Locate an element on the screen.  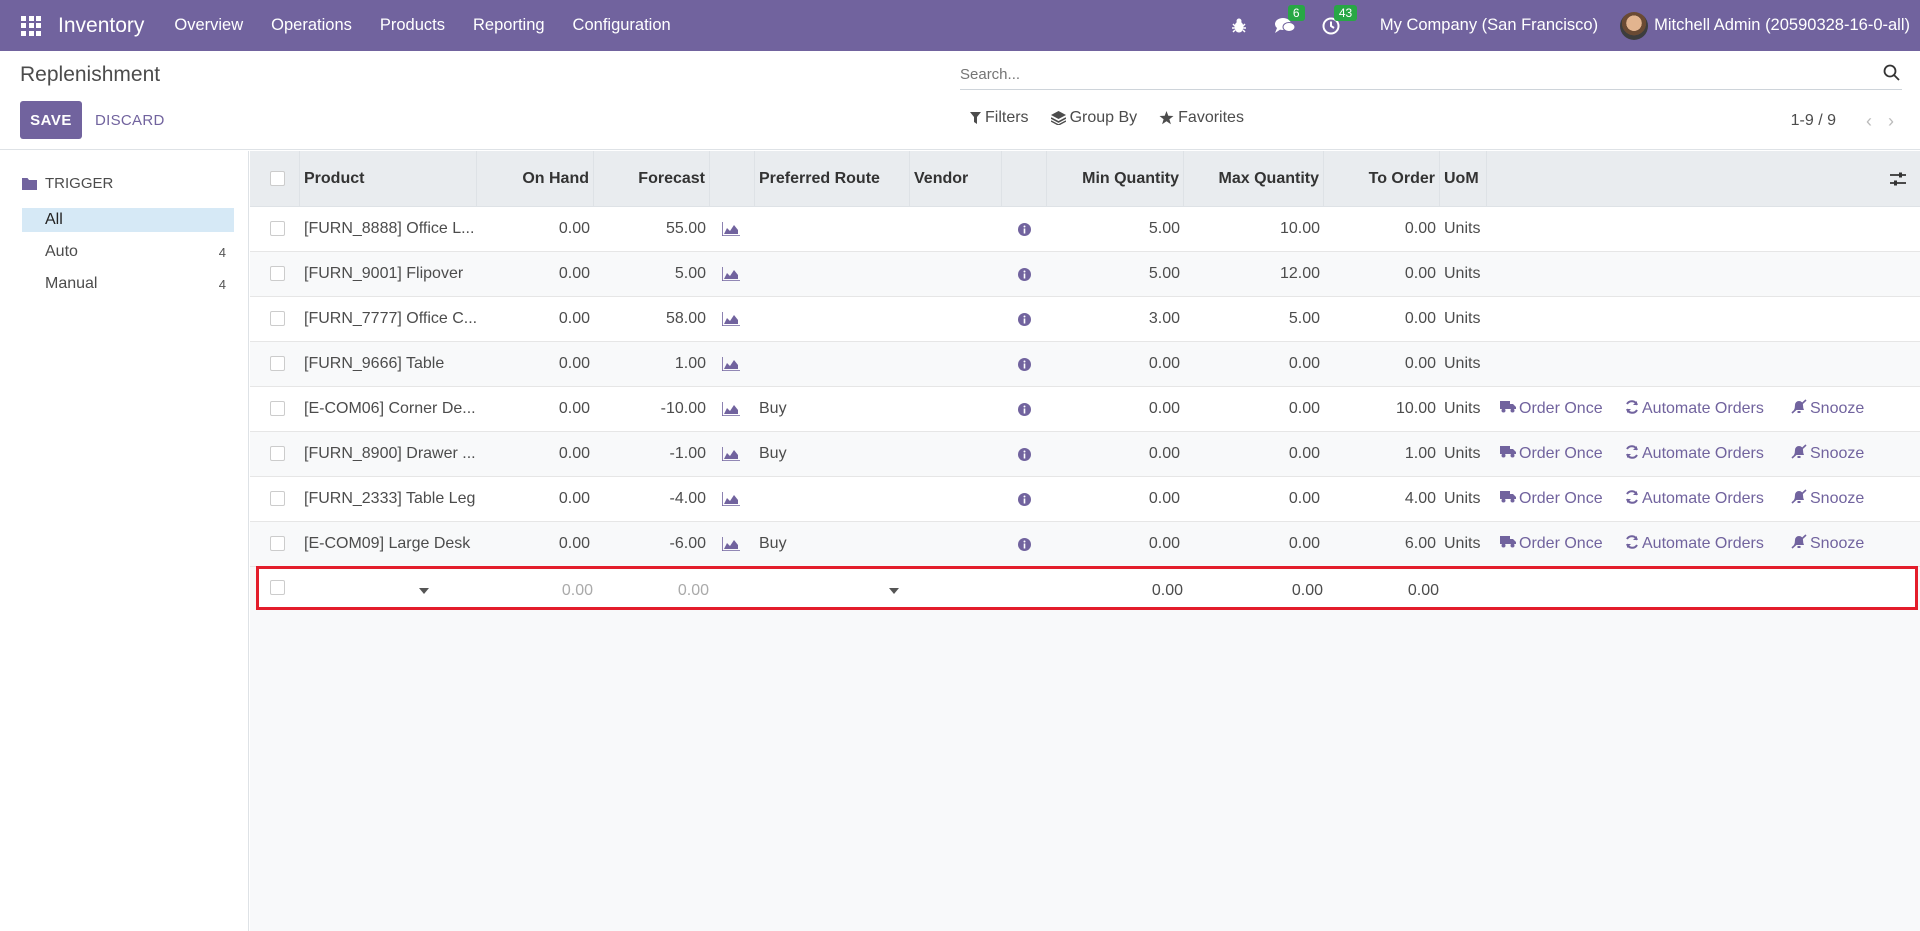
apps-menu-icon is located at coordinates (31, 25).